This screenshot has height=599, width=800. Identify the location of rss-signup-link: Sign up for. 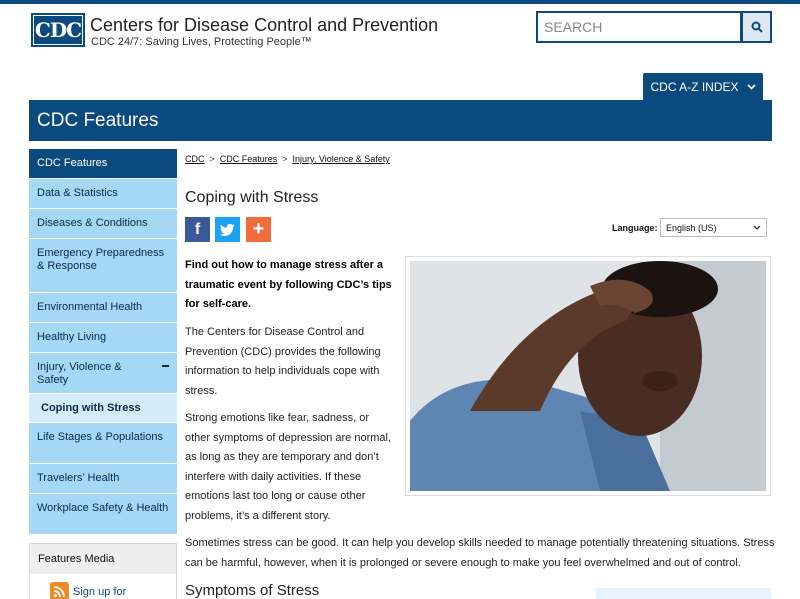
(103, 586).